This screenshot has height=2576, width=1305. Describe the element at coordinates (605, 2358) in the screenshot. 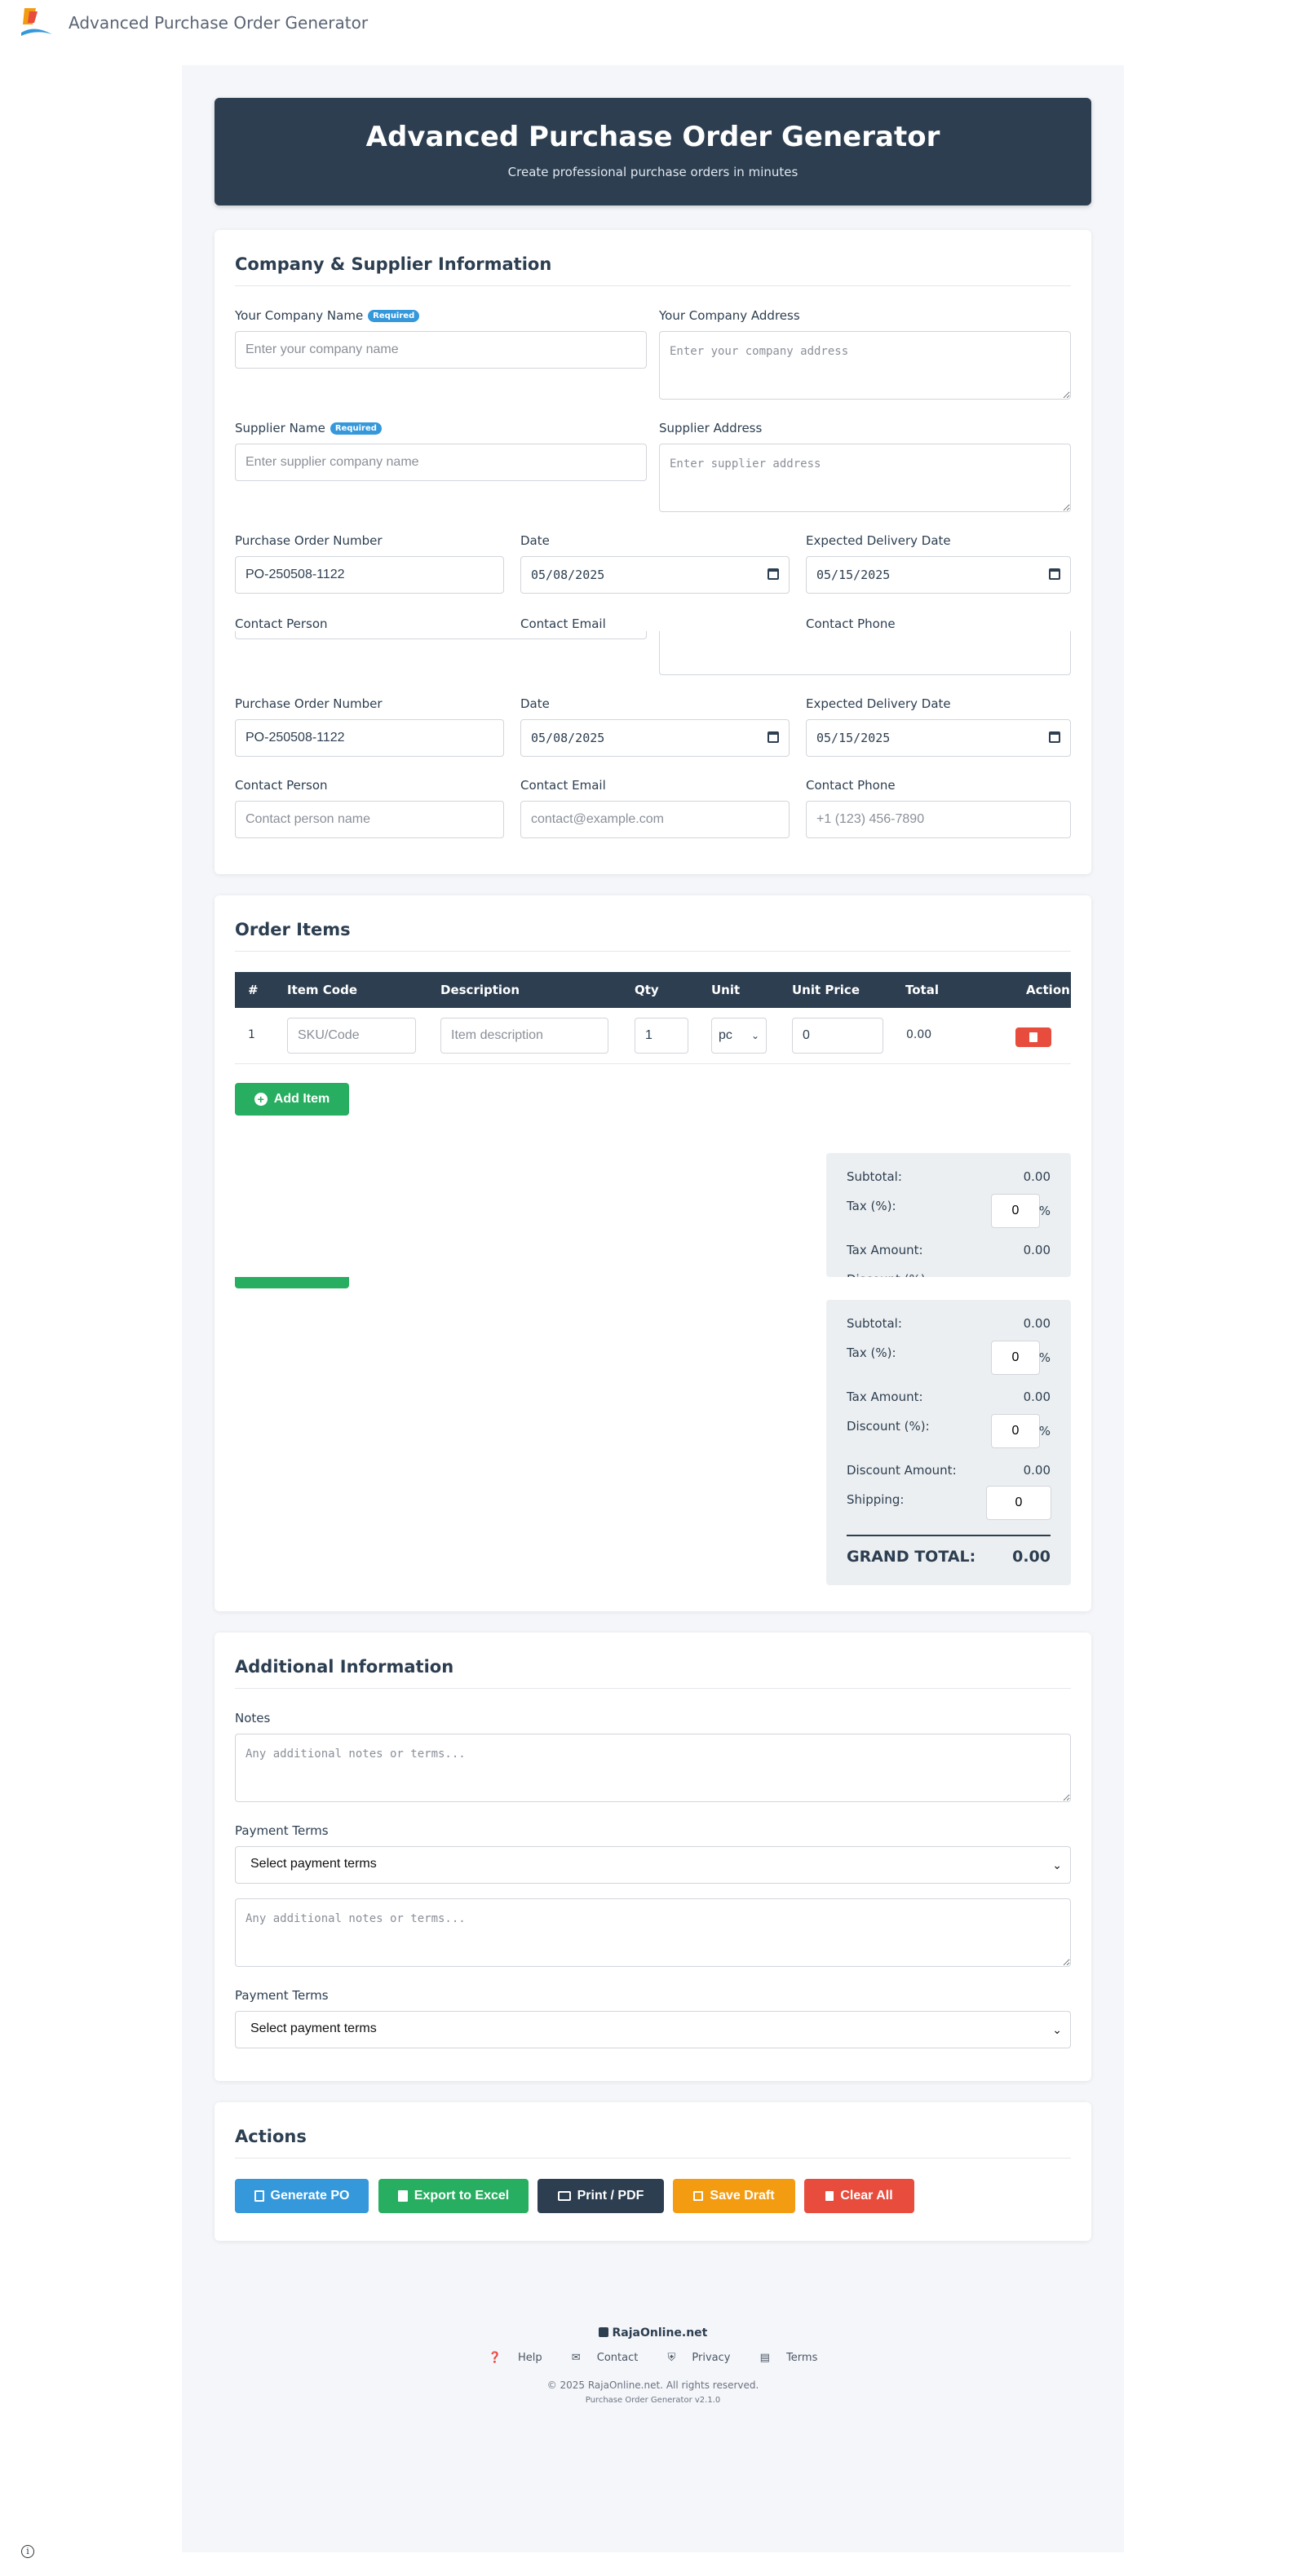

I see `footer-link-contact: ✉ Contact` at that location.